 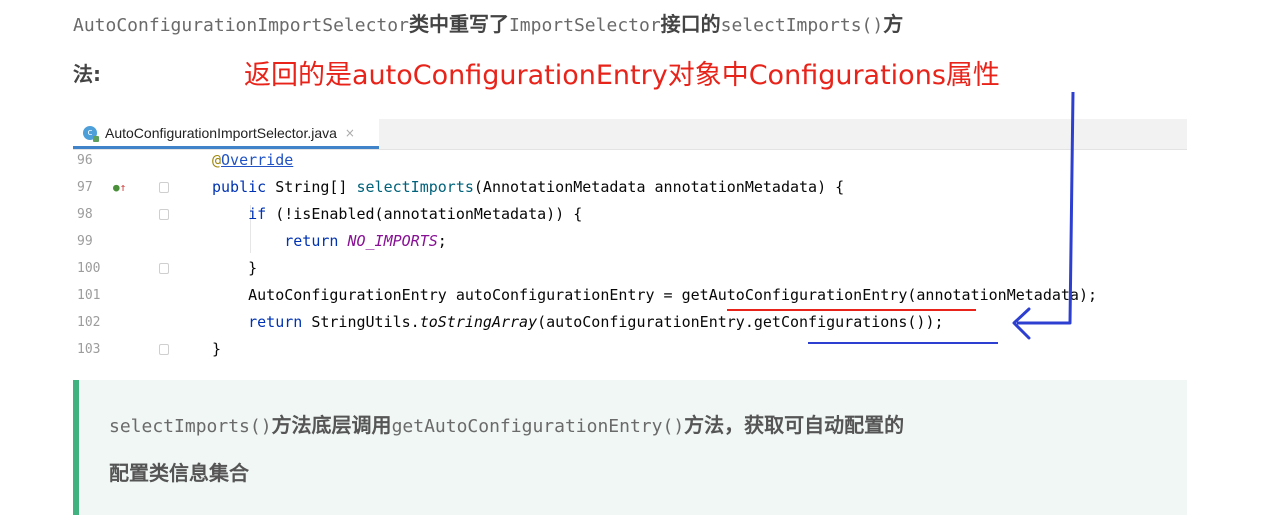 I want to click on note-method-code-2: getAutoConfigurationEntry(), so click(x=538, y=426).